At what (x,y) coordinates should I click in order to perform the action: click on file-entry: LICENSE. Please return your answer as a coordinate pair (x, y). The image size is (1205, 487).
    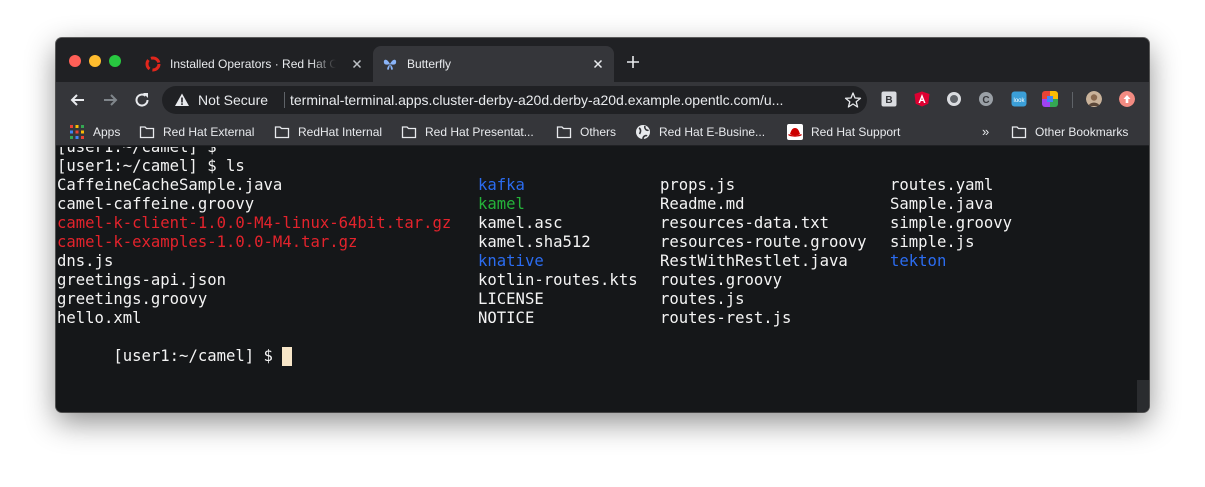
    Looking at the image, I should click on (511, 299).